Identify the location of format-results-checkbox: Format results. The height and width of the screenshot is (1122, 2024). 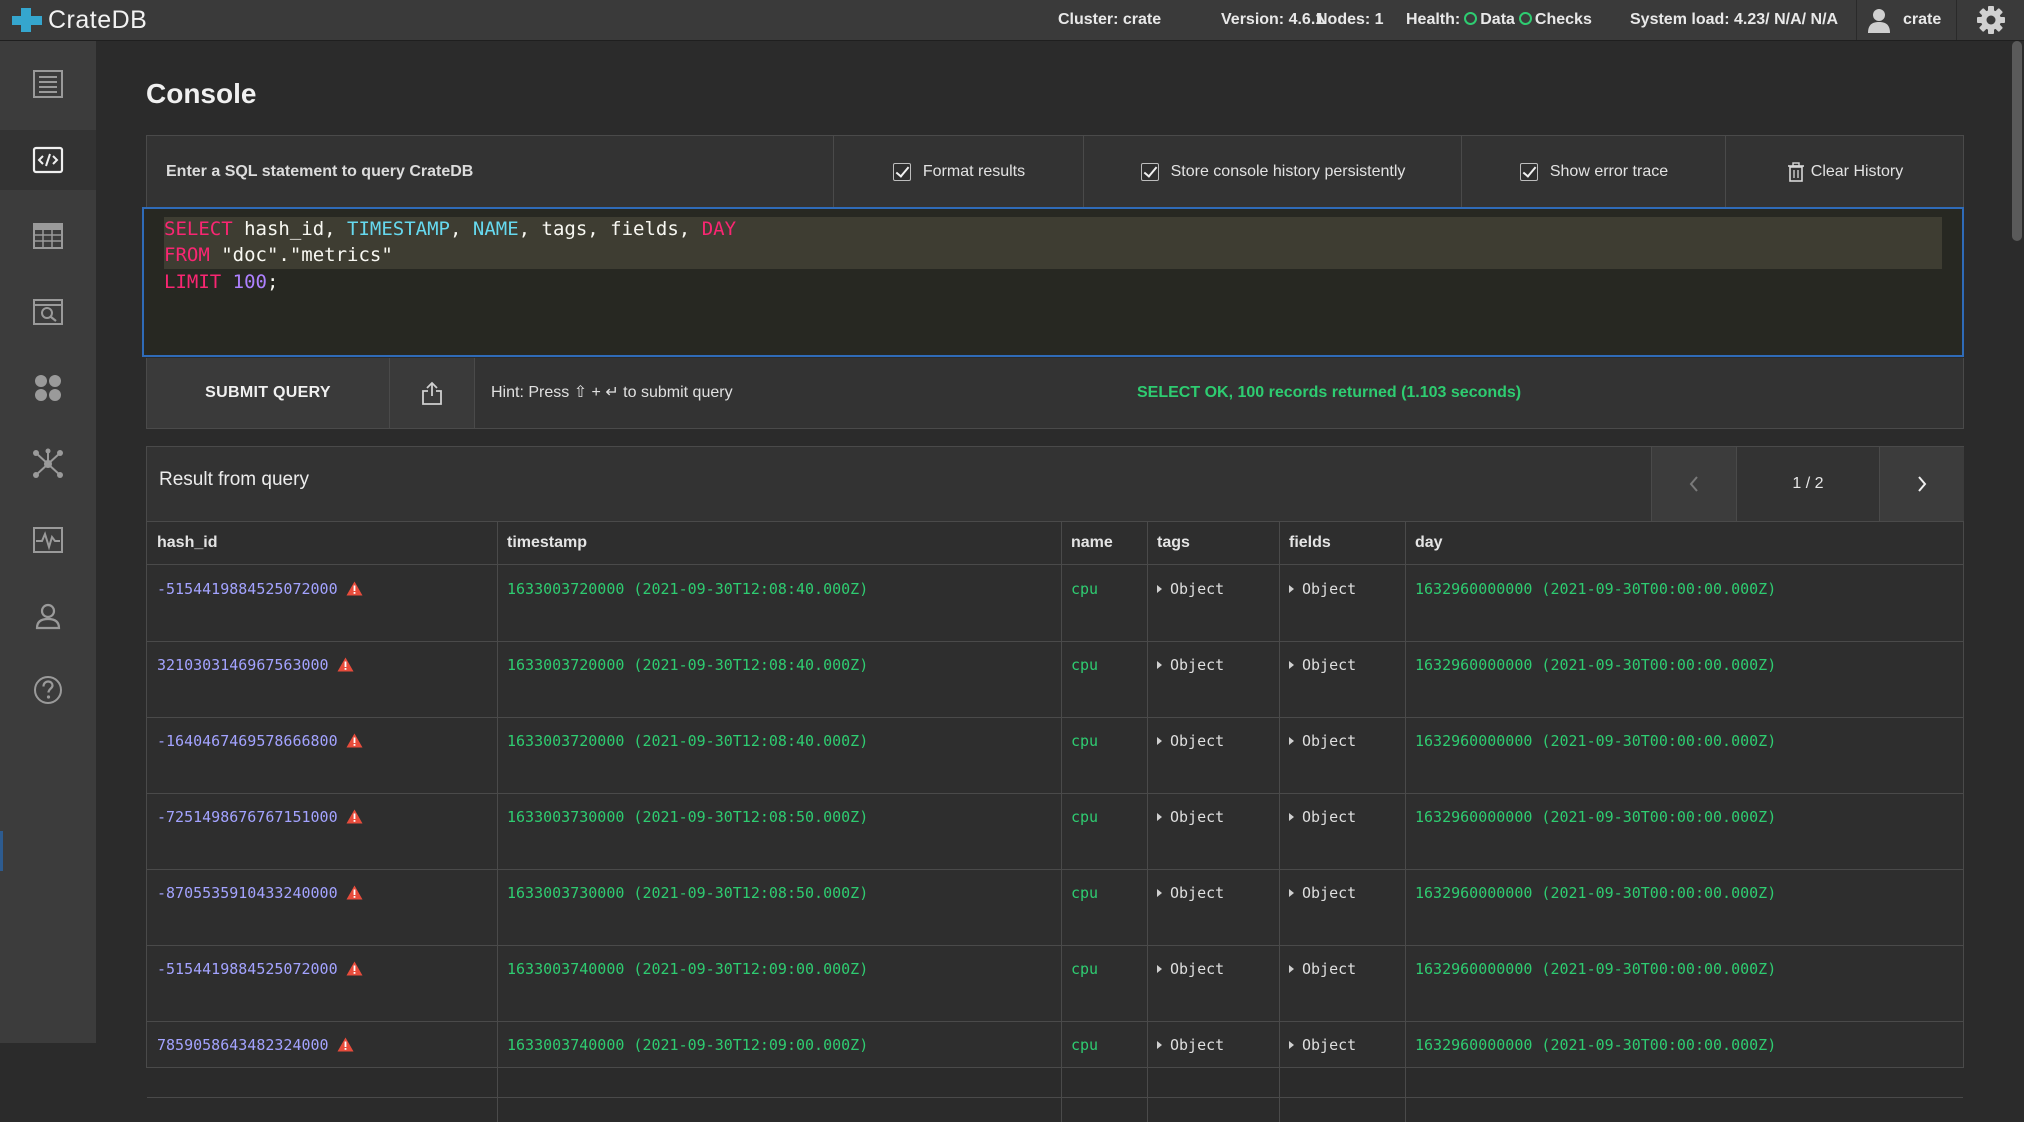
(958, 171).